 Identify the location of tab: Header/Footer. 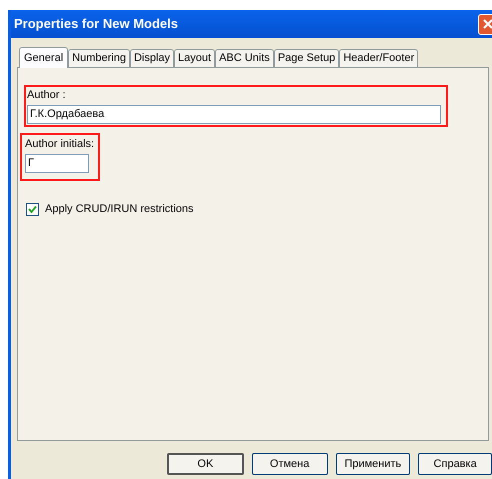
(378, 58).